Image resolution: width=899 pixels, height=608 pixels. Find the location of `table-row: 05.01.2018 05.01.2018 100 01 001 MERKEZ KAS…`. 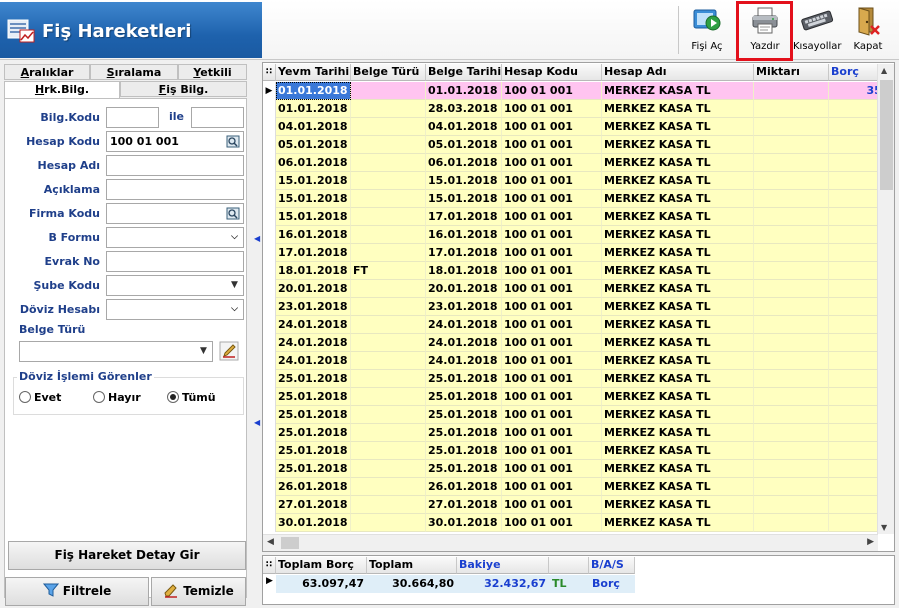

table-row: 05.01.2018 05.01.2018 100 01 001 MERKEZ KAS… is located at coordinates (576, 145).